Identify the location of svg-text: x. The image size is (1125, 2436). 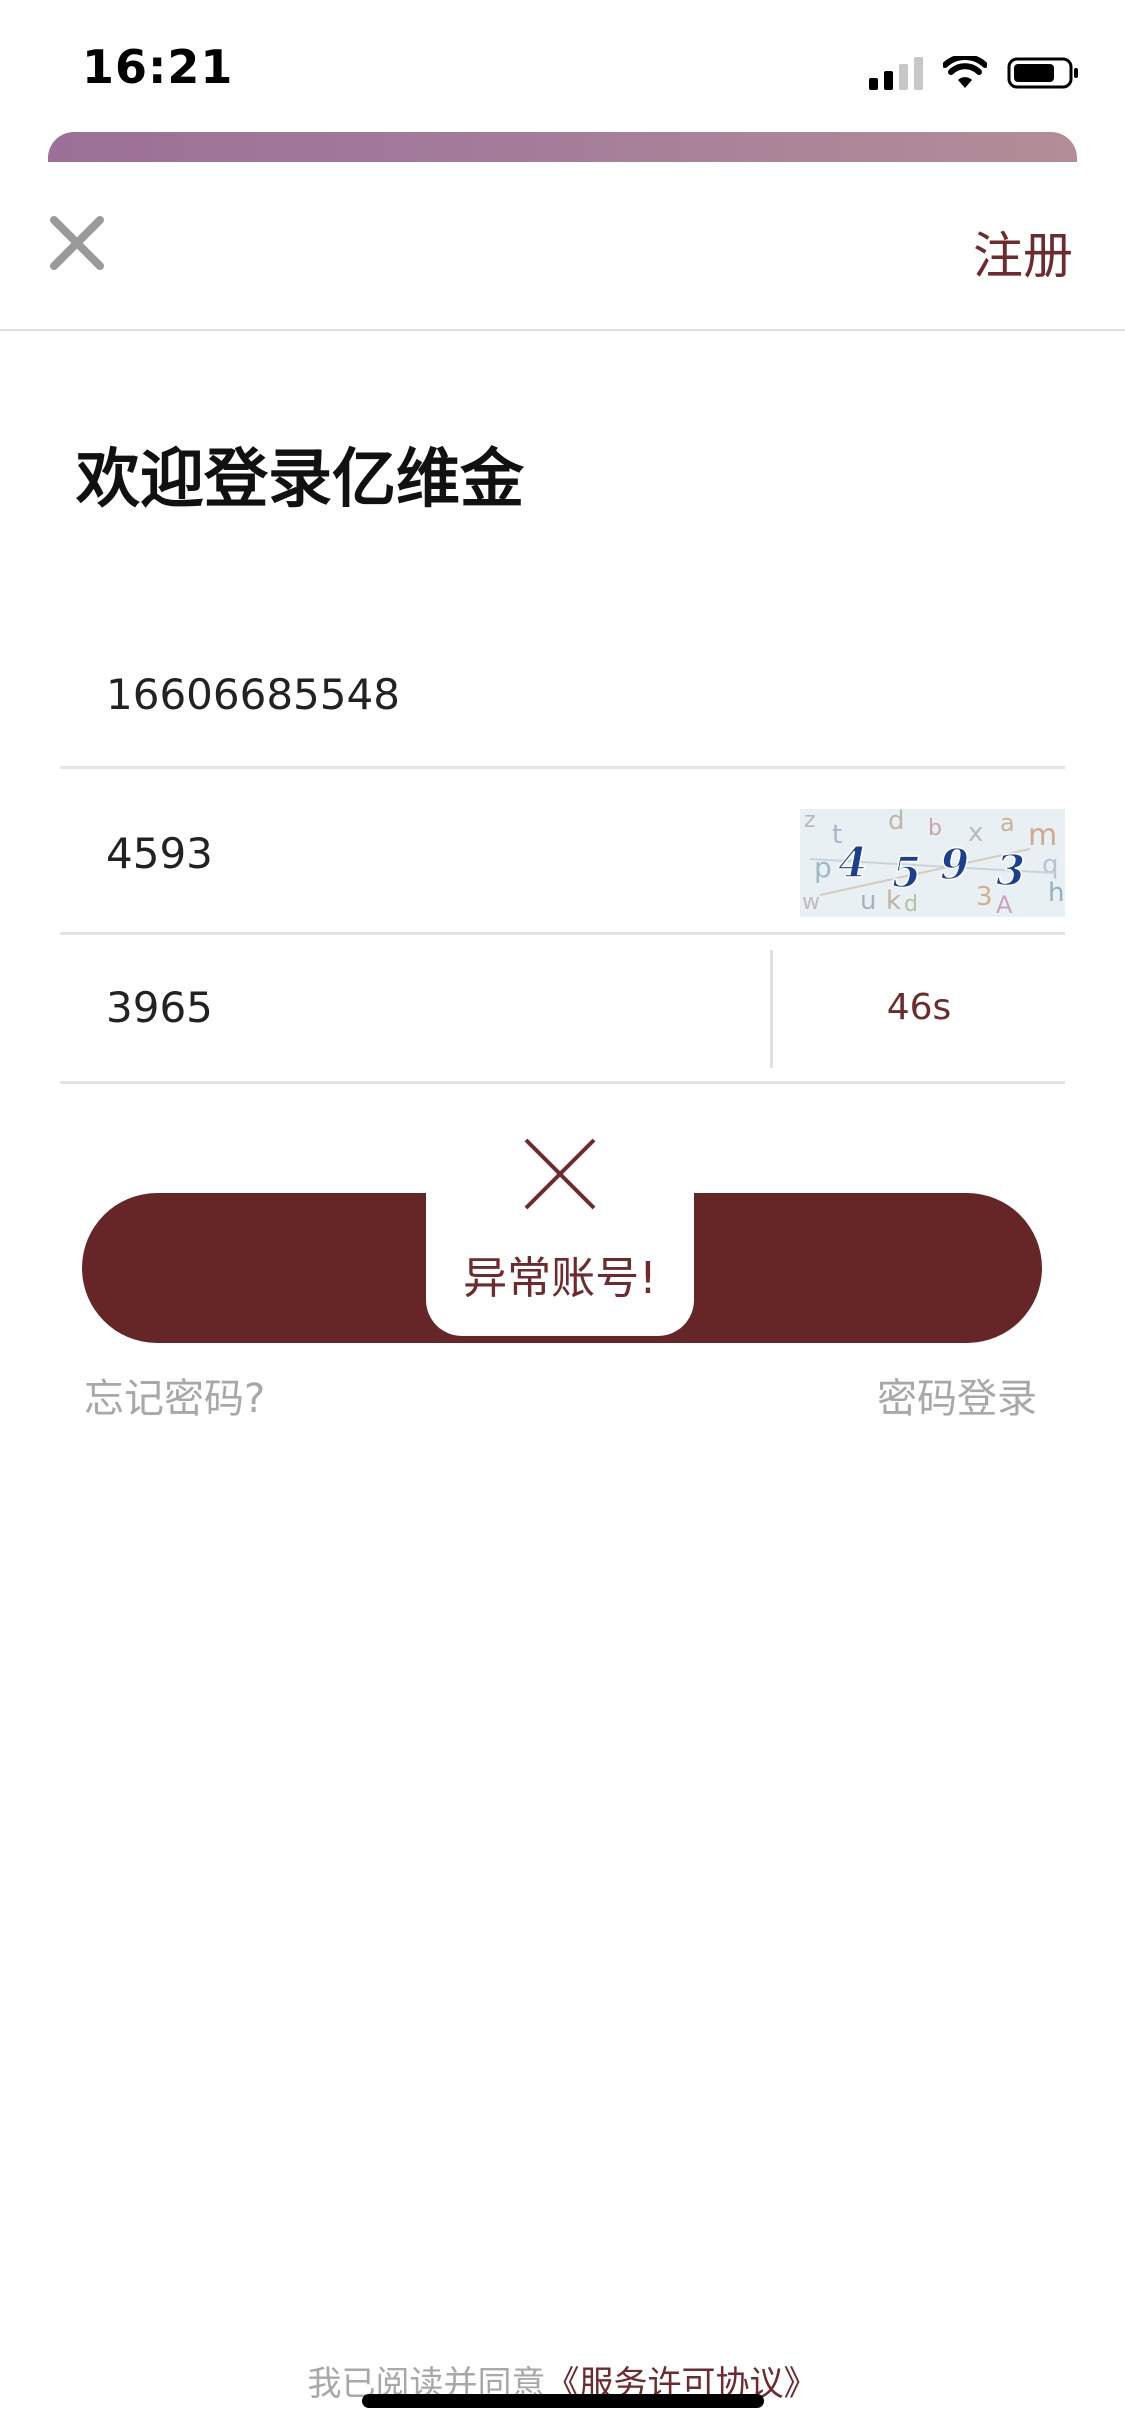
(975, 833).